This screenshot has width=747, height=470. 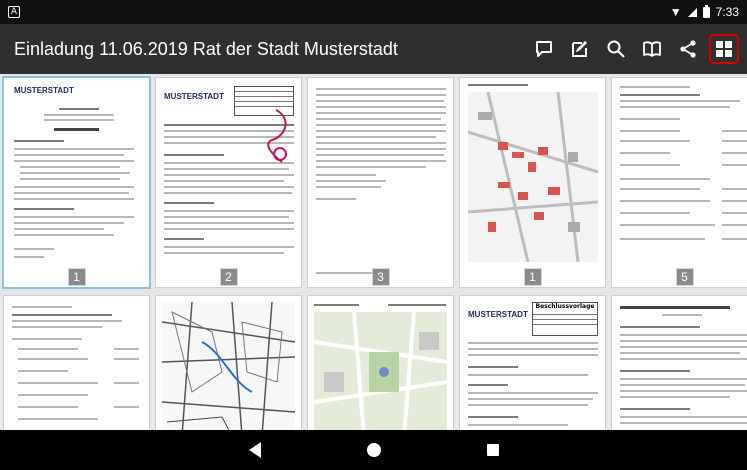 I want to click on edit-button, so click(x=580, y=49).